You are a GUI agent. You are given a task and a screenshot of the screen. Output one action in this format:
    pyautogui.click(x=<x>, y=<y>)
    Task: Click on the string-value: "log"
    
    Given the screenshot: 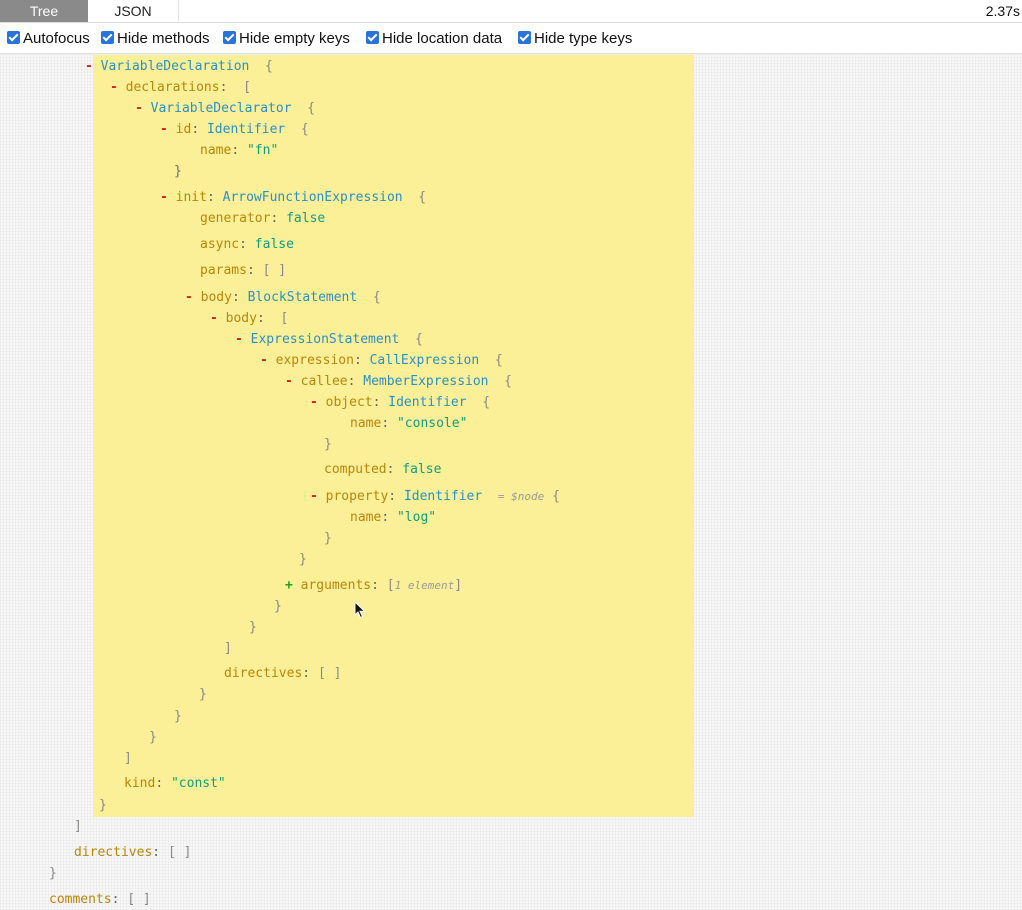 What is the action you would take?
    pyautogui.click(x=416, y=517)
    